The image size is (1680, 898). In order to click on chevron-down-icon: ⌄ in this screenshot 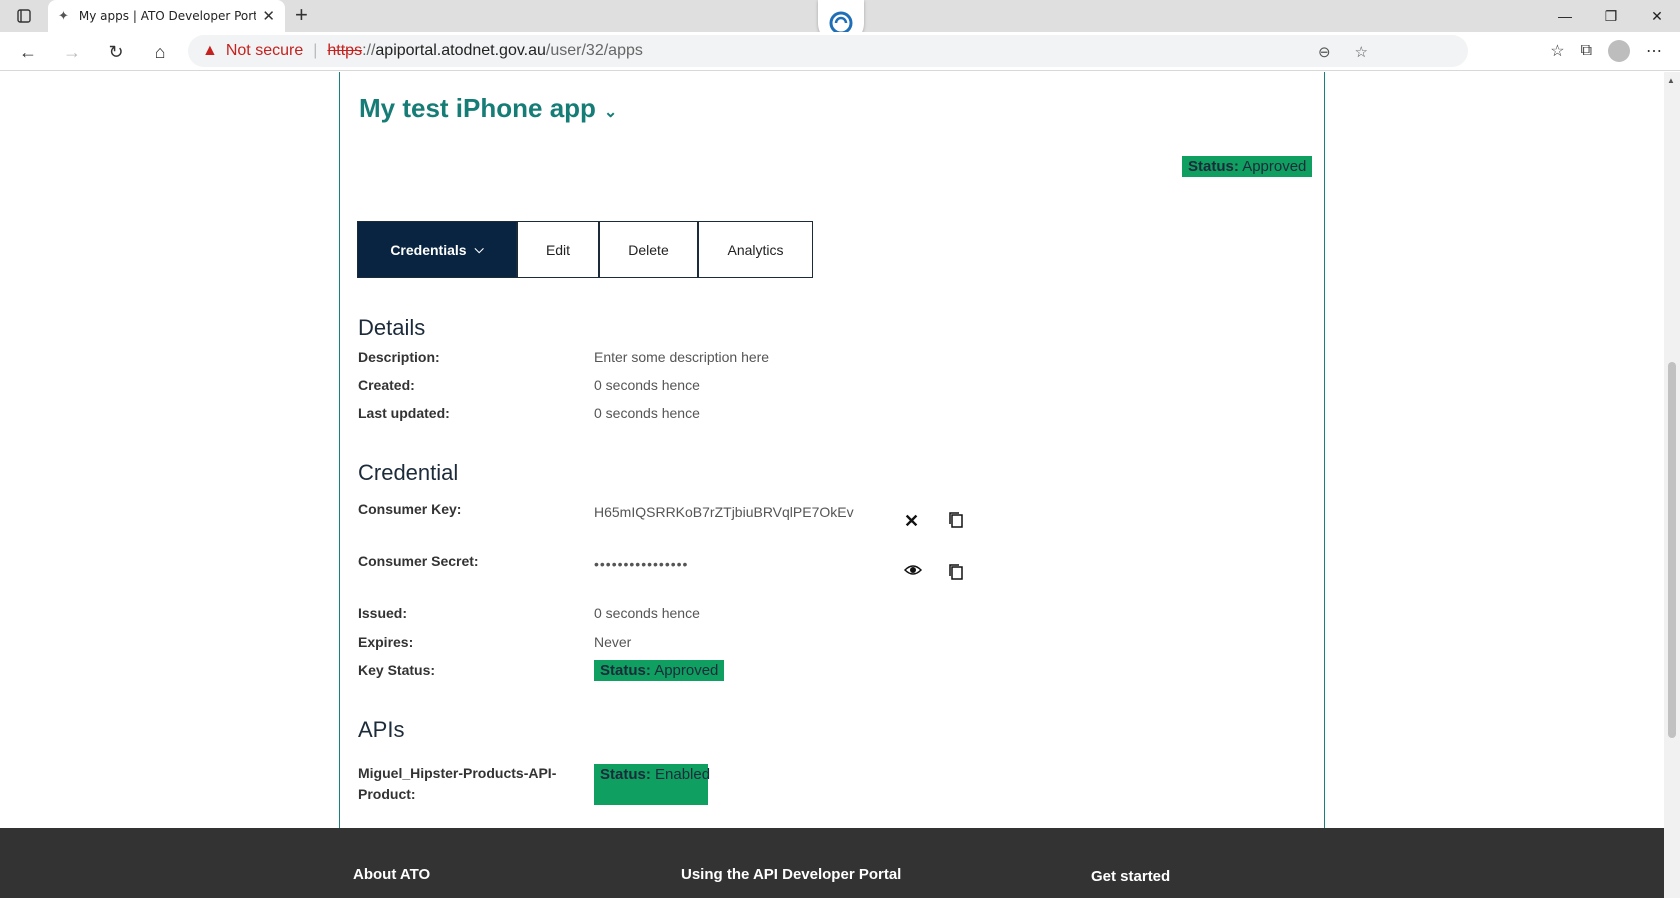, I will do `click(610, 112)`.